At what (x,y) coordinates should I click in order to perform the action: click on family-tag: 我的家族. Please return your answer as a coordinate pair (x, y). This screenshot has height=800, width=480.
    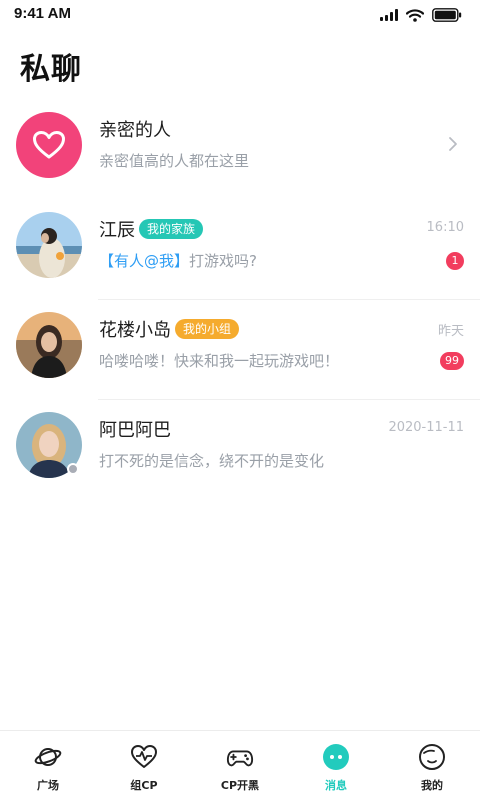
    Looking at the image, I should click on (171, 229).